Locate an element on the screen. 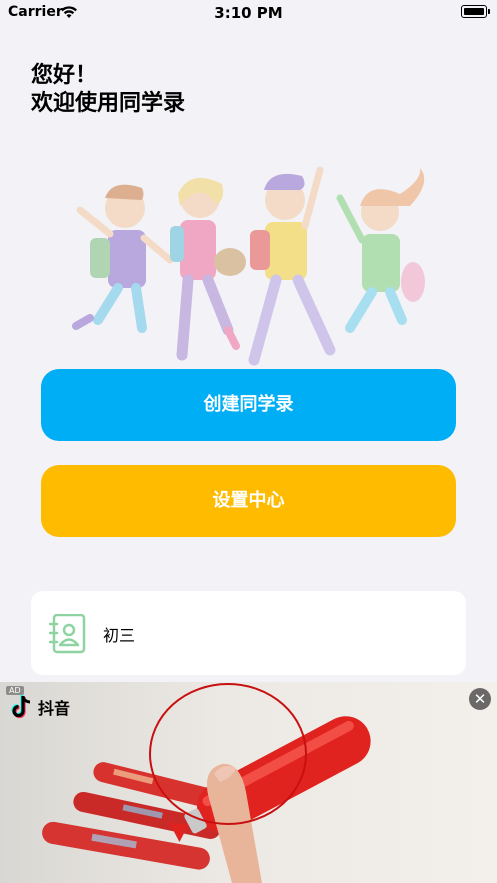  battery-cap is located at coordinates (489, 11).